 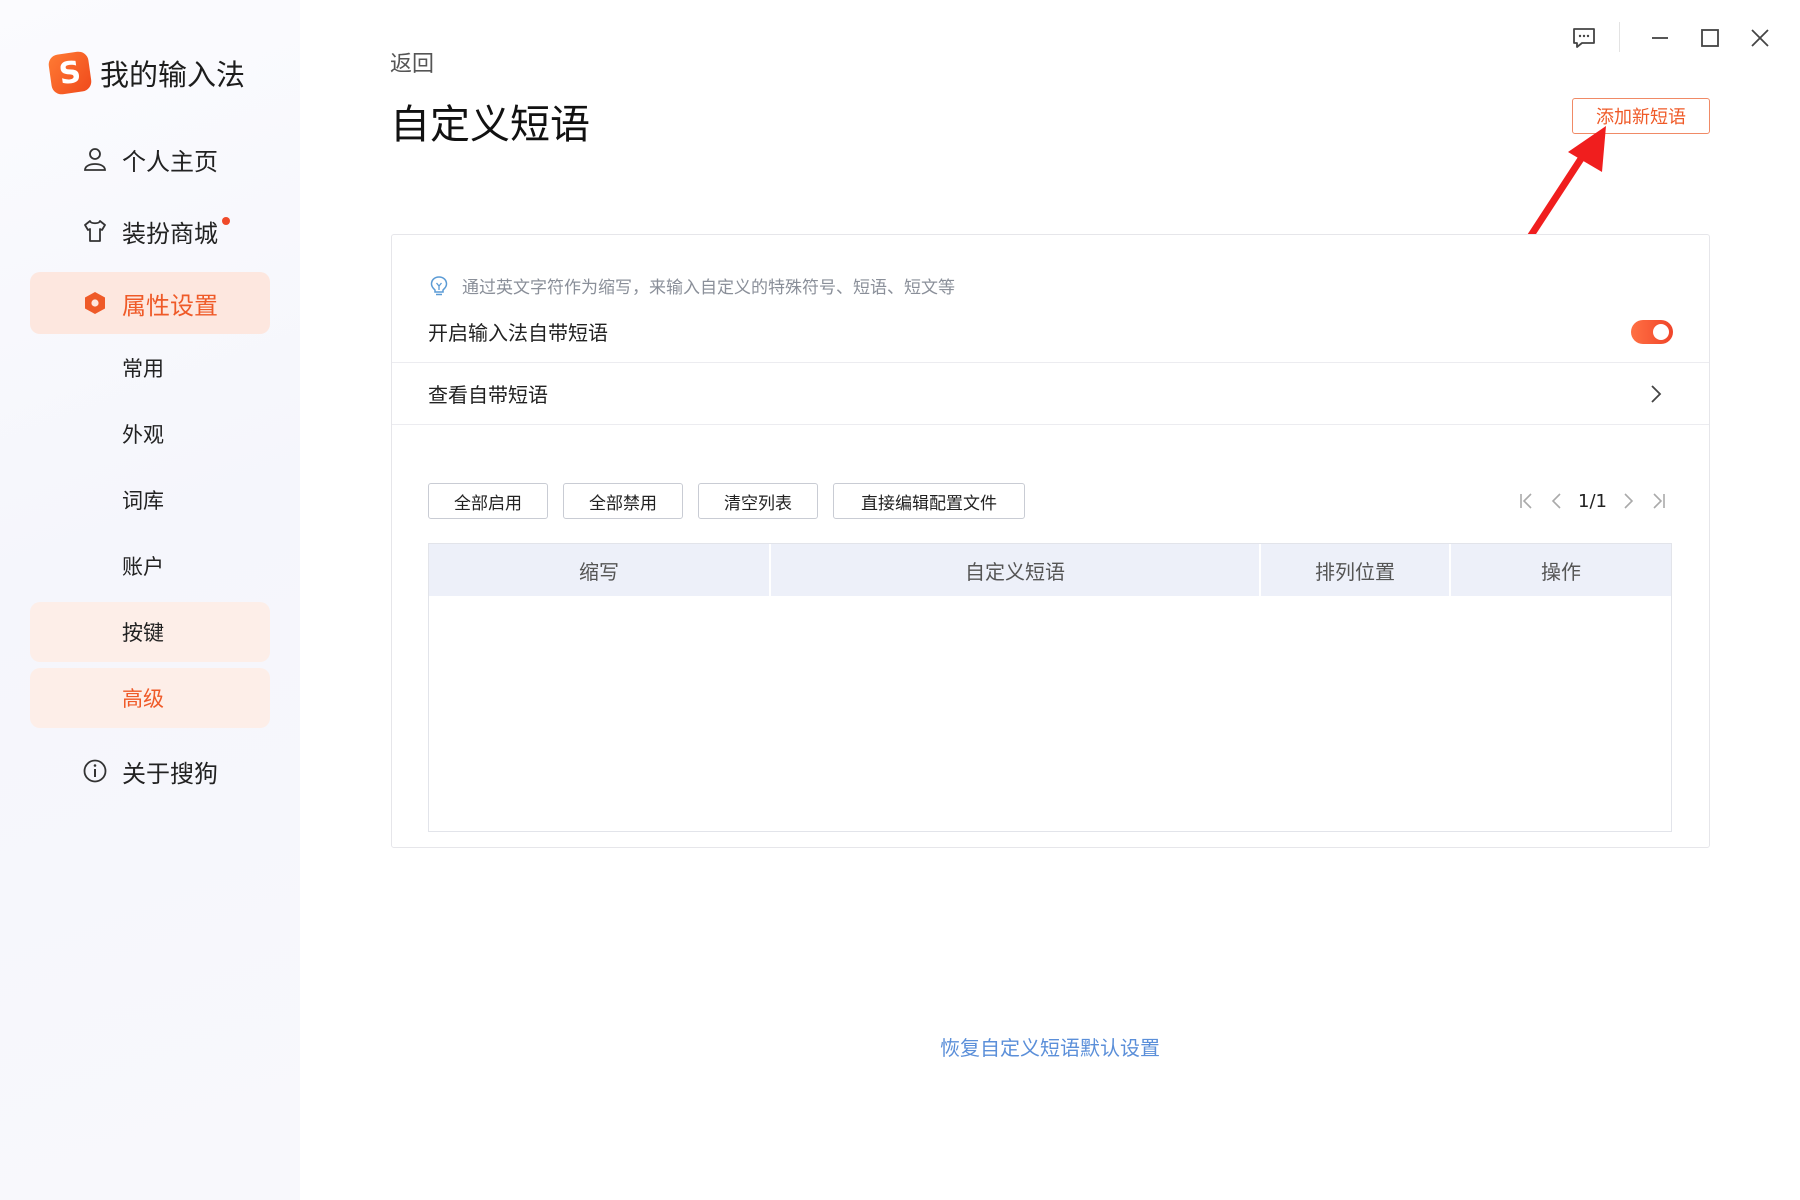 What do you see at coordinates (518, 333) in the screenshot?
I see `enable-builtin-phrases-label: 开启输入法自带短语` at bounding box center [518, 333].